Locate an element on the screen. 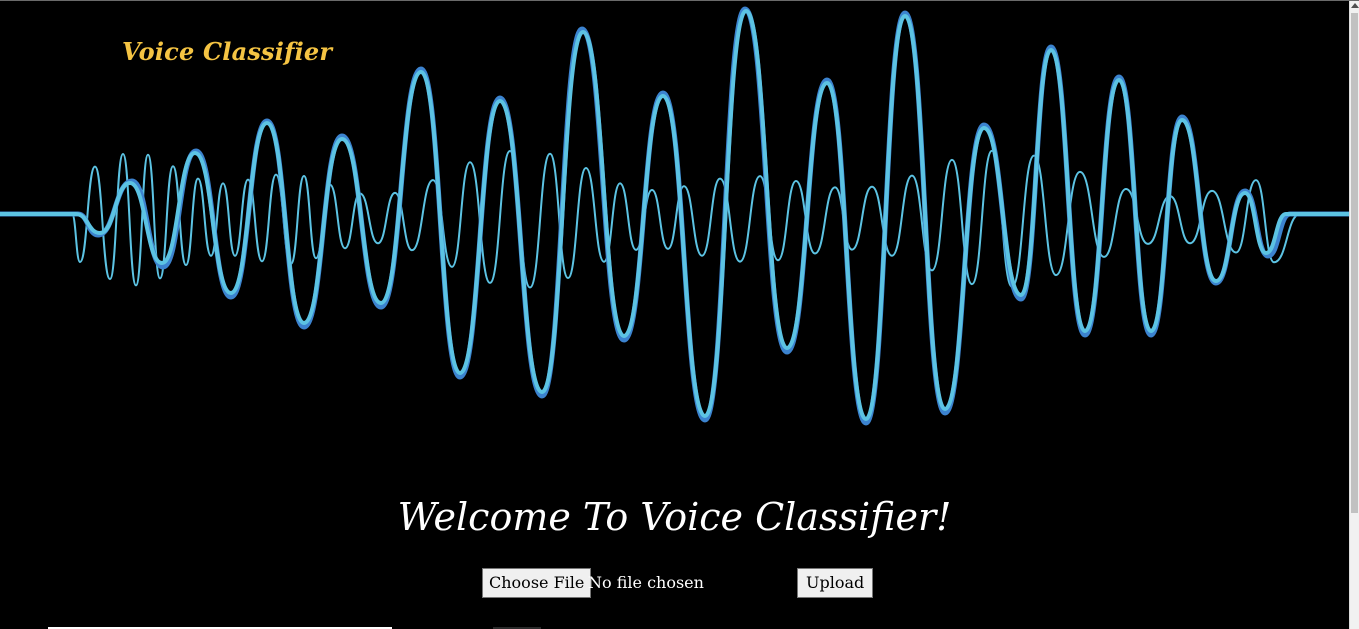  vertical-scrollbar is located at coordinates (1354, 315).